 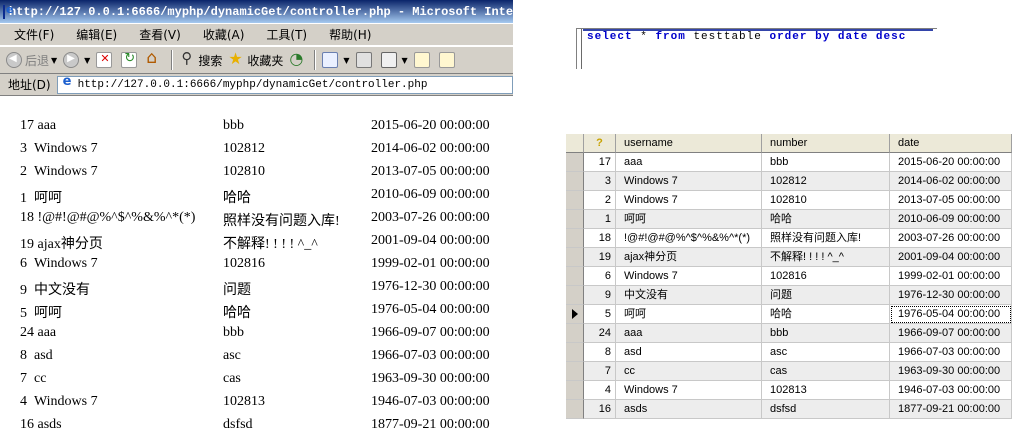 What do you see at coordinates (600, 409) in the screenshot?
I see `grid-cell-id: 16` at bounding box center [600, 409].